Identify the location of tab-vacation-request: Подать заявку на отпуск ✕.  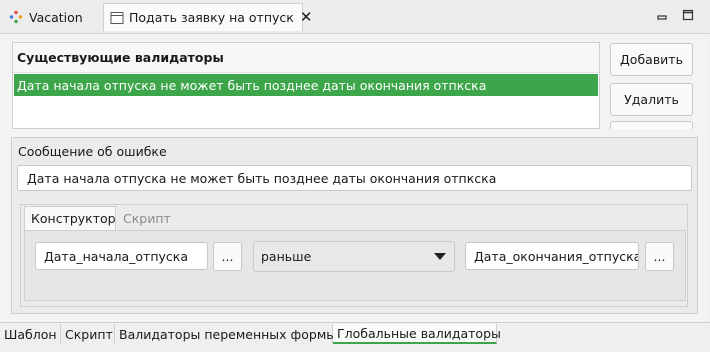
(207, 17).